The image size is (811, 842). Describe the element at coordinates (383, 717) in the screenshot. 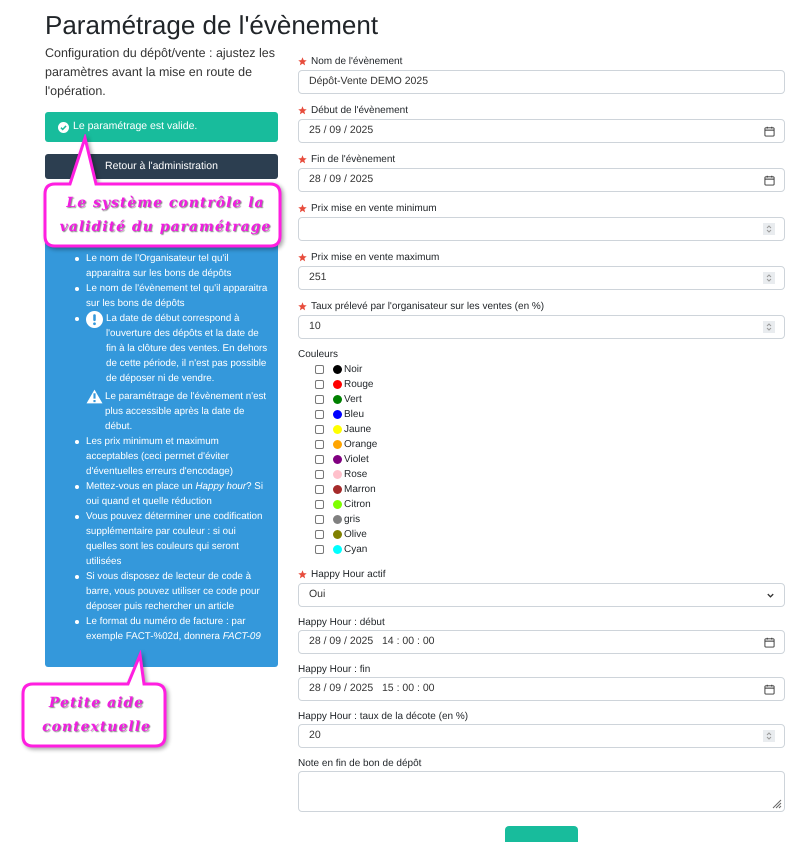

I see `field-label: Happy Hour : taux de la décote (en %)` at that location.